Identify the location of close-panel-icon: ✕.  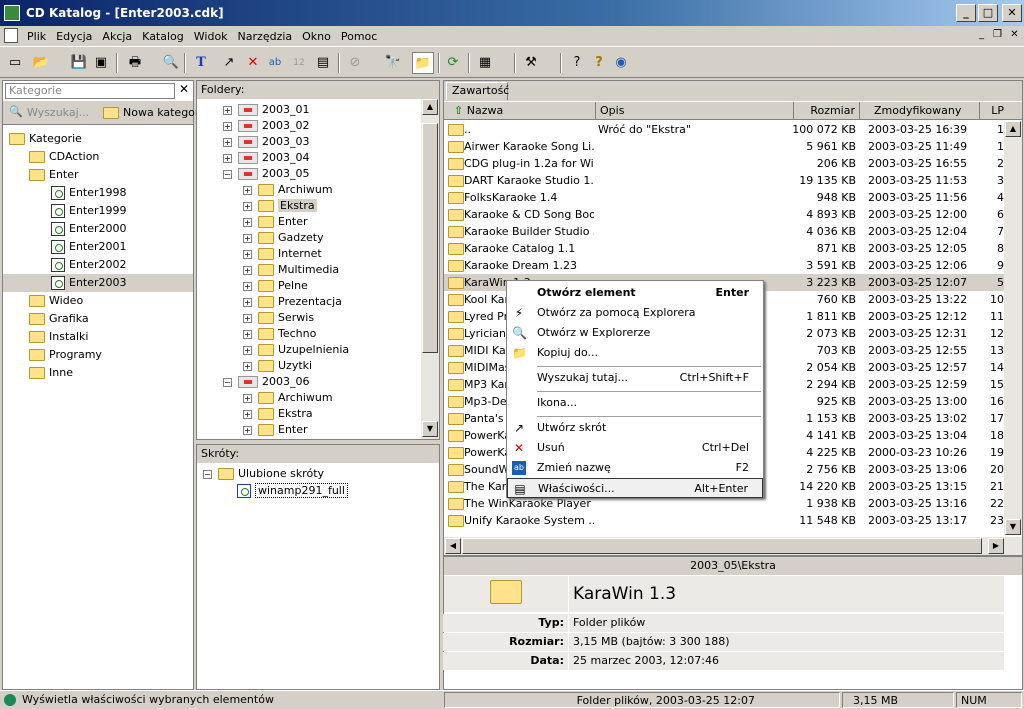
(184, 89).